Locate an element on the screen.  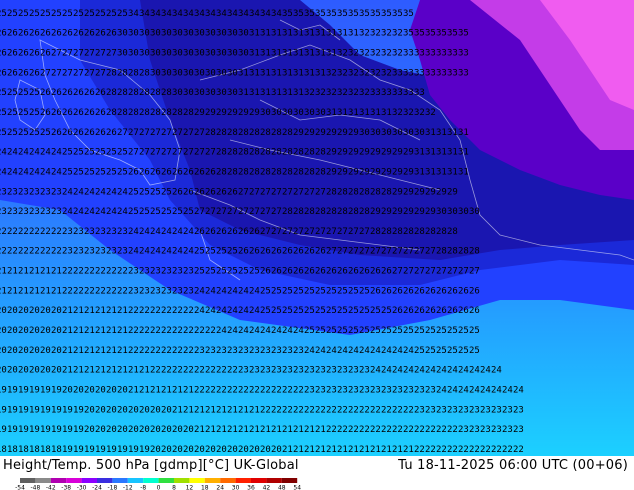
field-value: 18 is located at coordinates (34, 450).